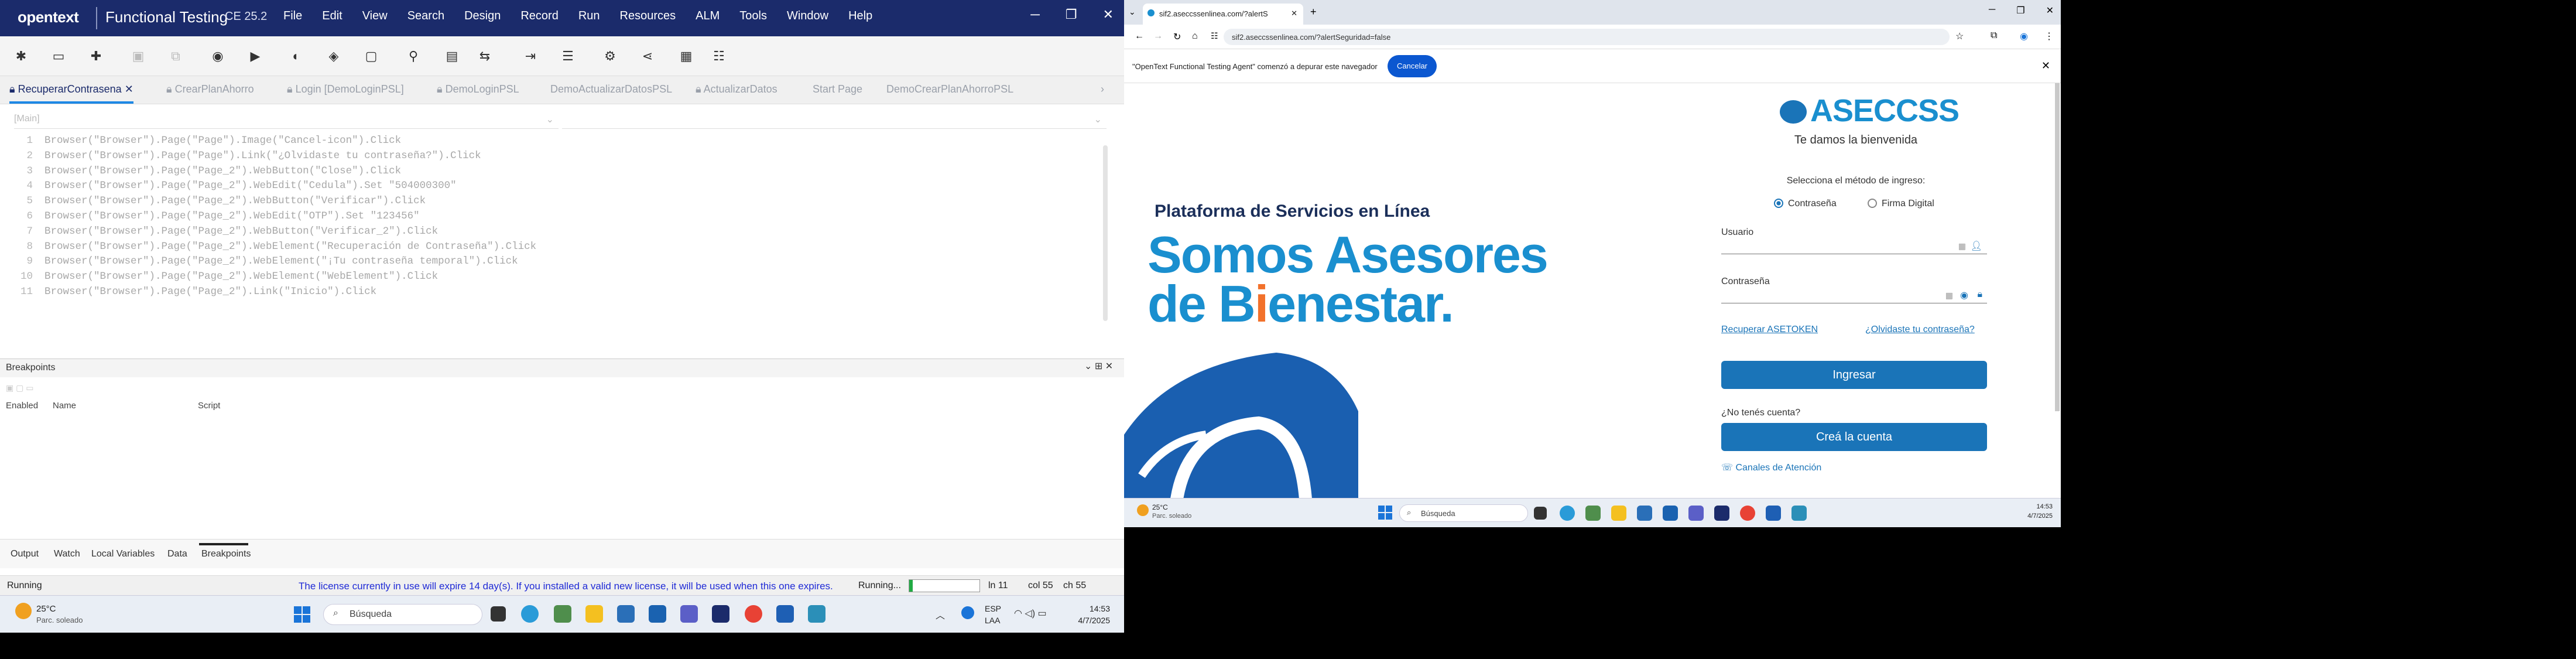 This screenshot has width=2576, height=659. Describe the element at coordinates (1854, 246) in the screenshot. I see `user-field: ▦ 👤︎` at that location.